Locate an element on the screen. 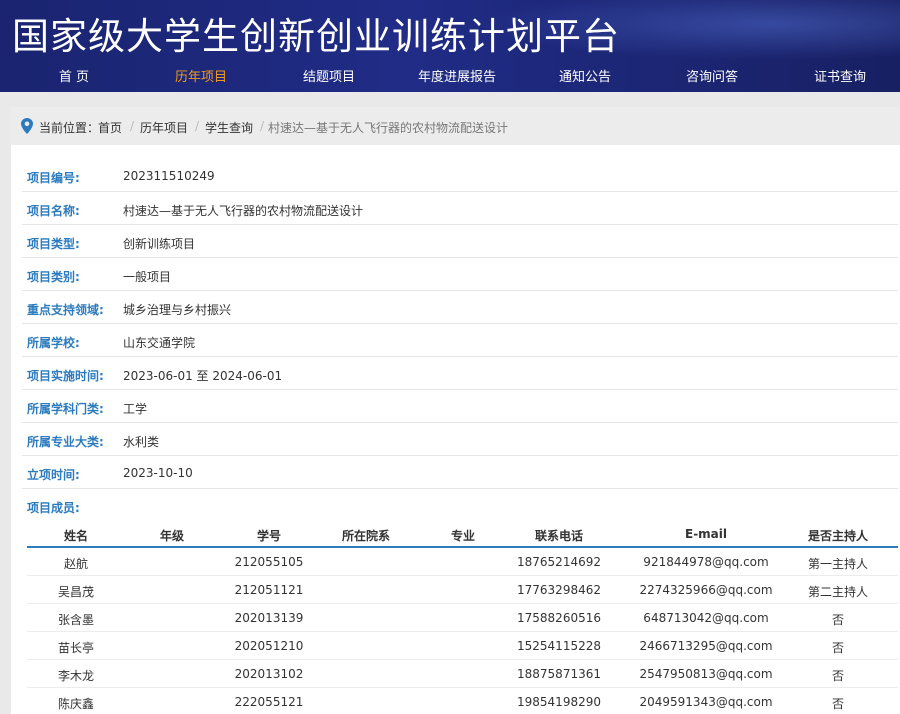 The width and height of the screenshot is (900, 714). site-title: 国家级大学生创新创业训练计划平台 is located at coordinates (316, 36).